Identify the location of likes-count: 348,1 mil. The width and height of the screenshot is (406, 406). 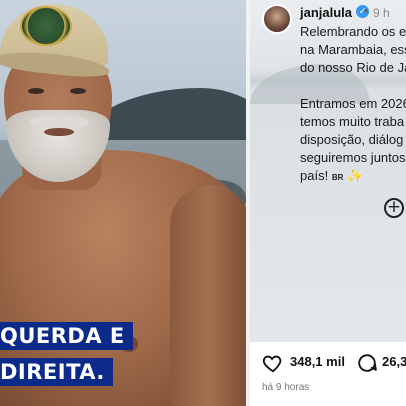
(317, 361).